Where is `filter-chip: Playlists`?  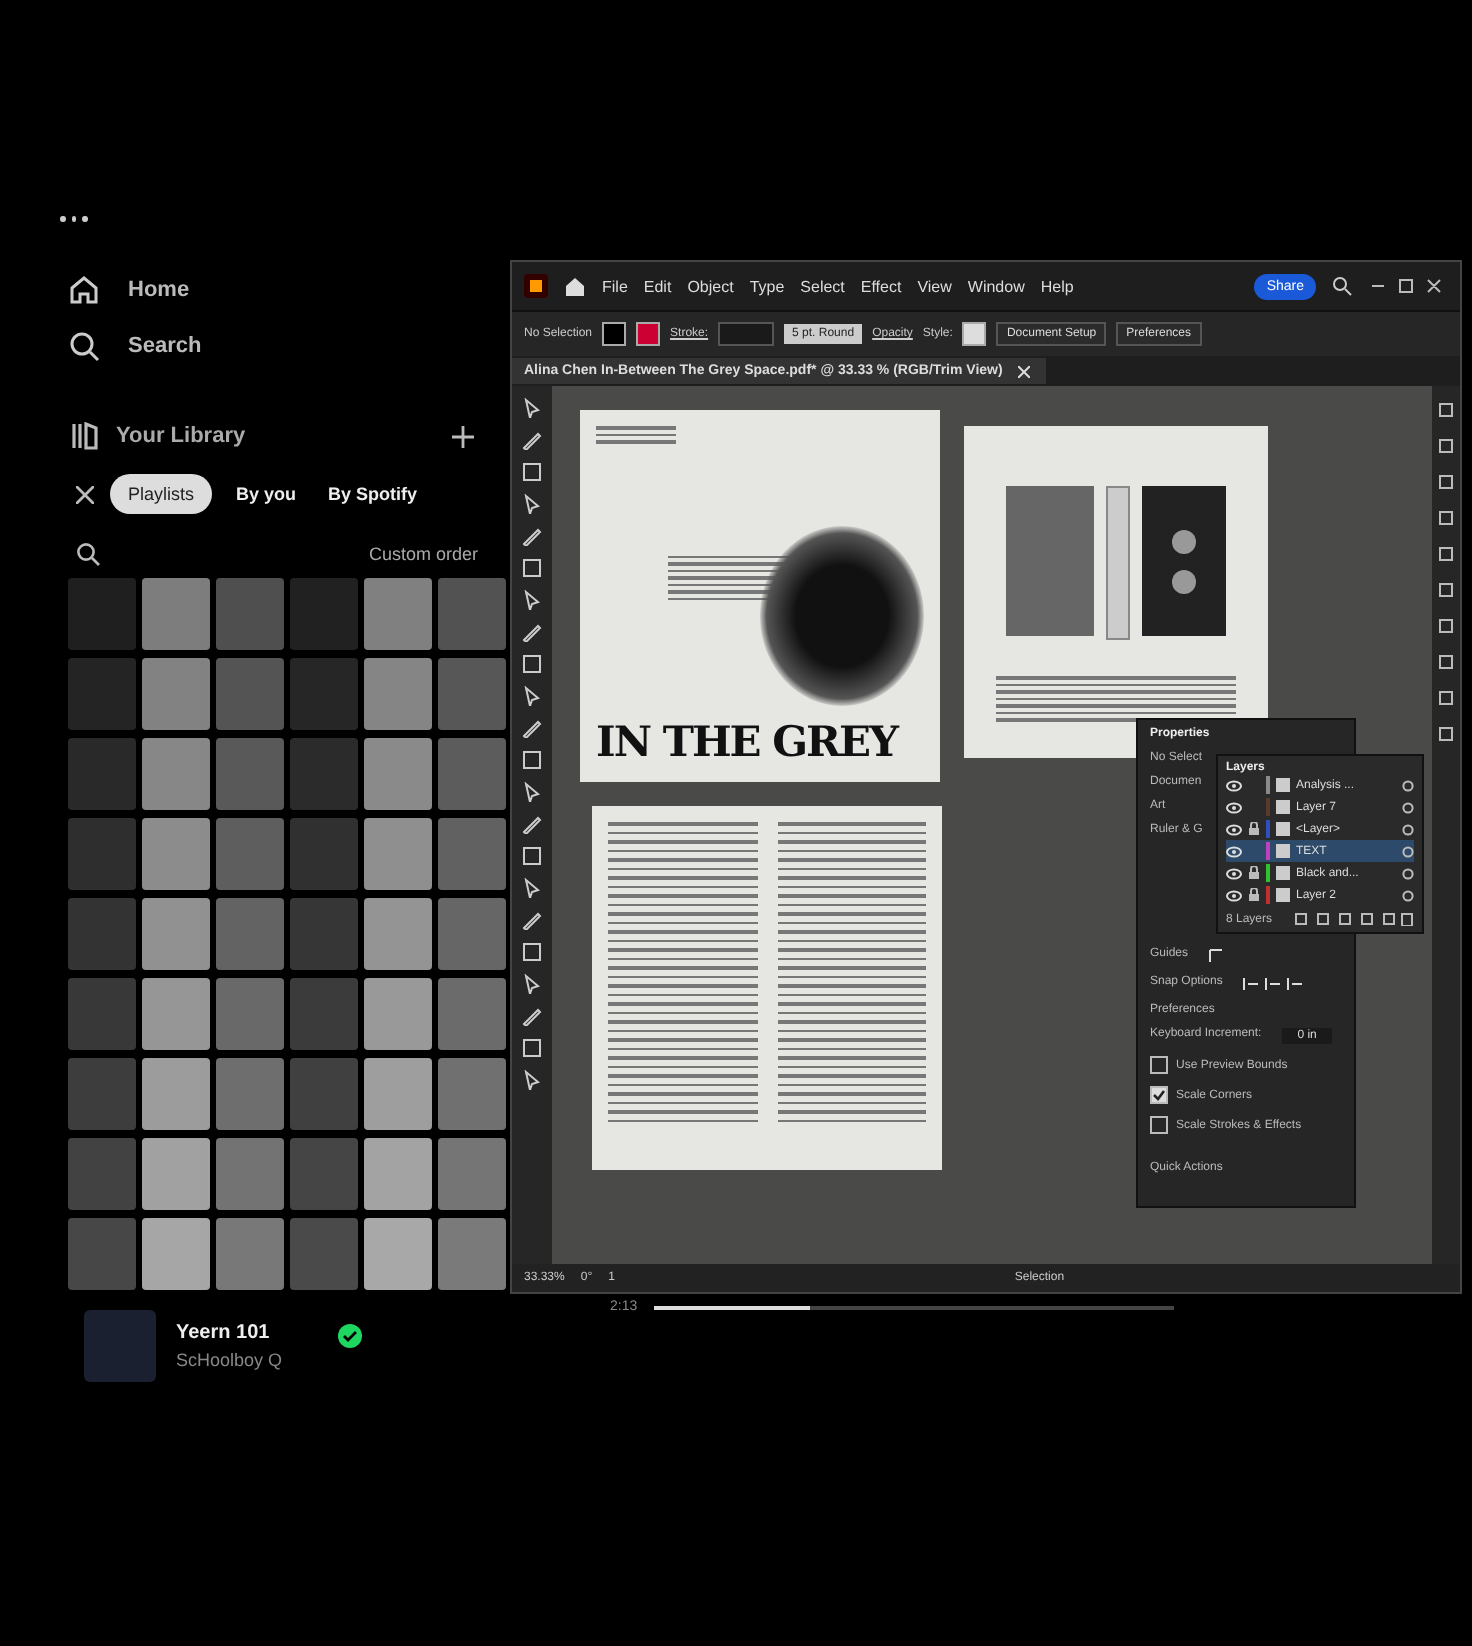 filter-chip: Playlists is located at coordinates (161, 494).